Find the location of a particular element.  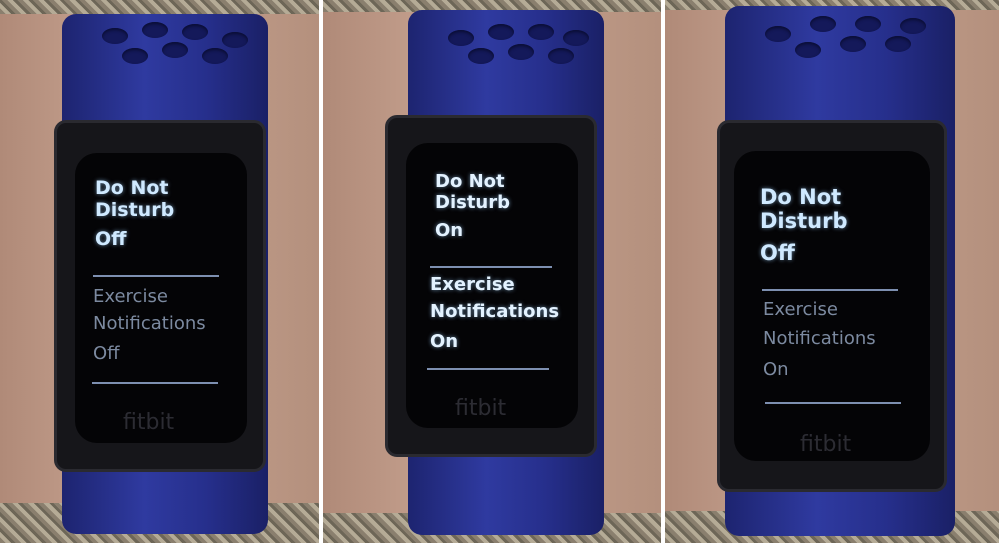

exercise-state: Off is located at coordinates (149, 353).